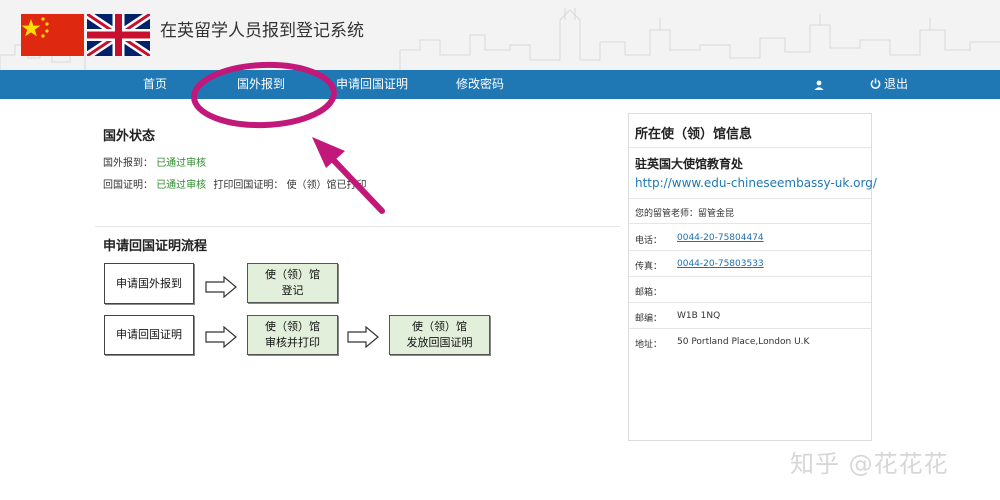 Image resolution: width=1000 pixels, height=500 pixels. I want to click on logout-button: 退出, so click(889, 84).